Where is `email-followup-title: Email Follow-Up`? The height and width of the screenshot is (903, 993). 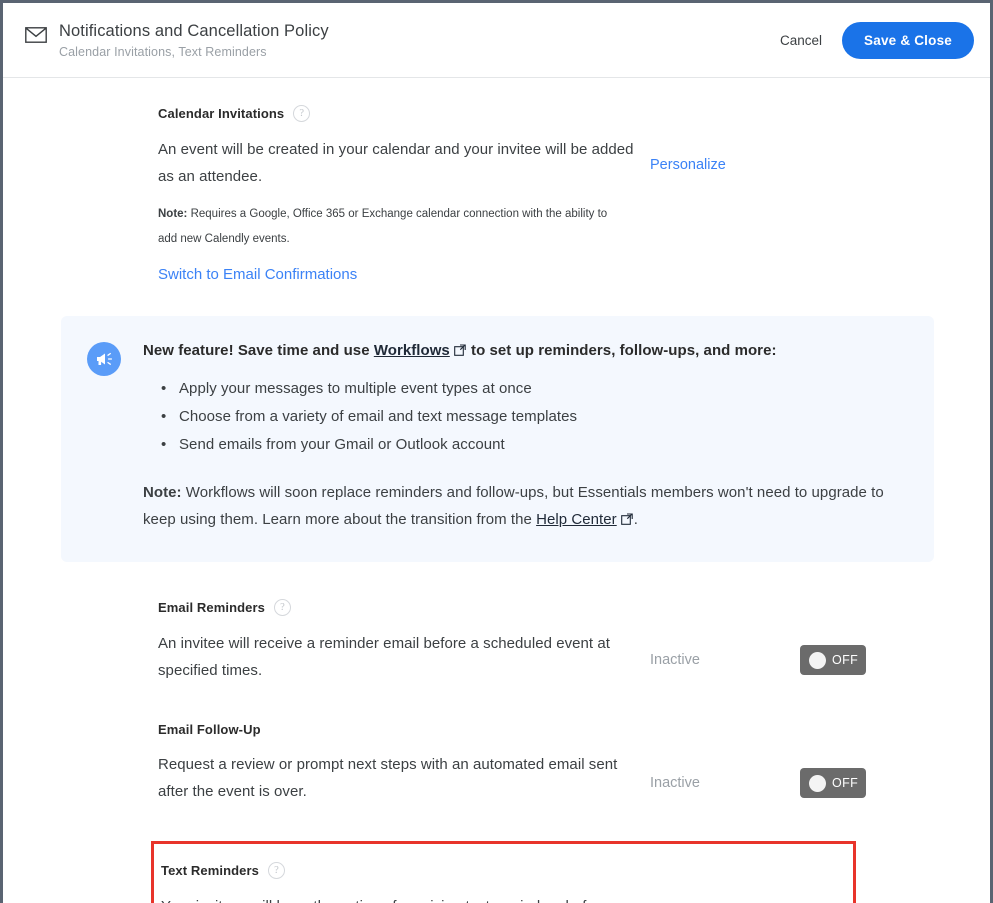
email-followup-title: Email Follow-Up is located at coordinates (209, 729).